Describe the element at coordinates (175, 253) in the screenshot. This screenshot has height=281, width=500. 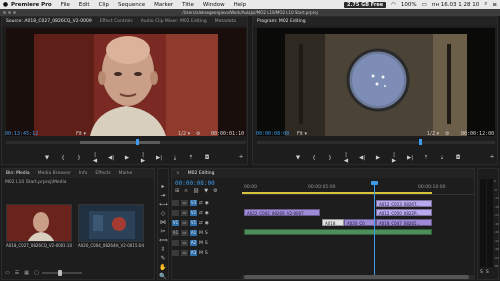
I see `a3-source-patch` at that location.